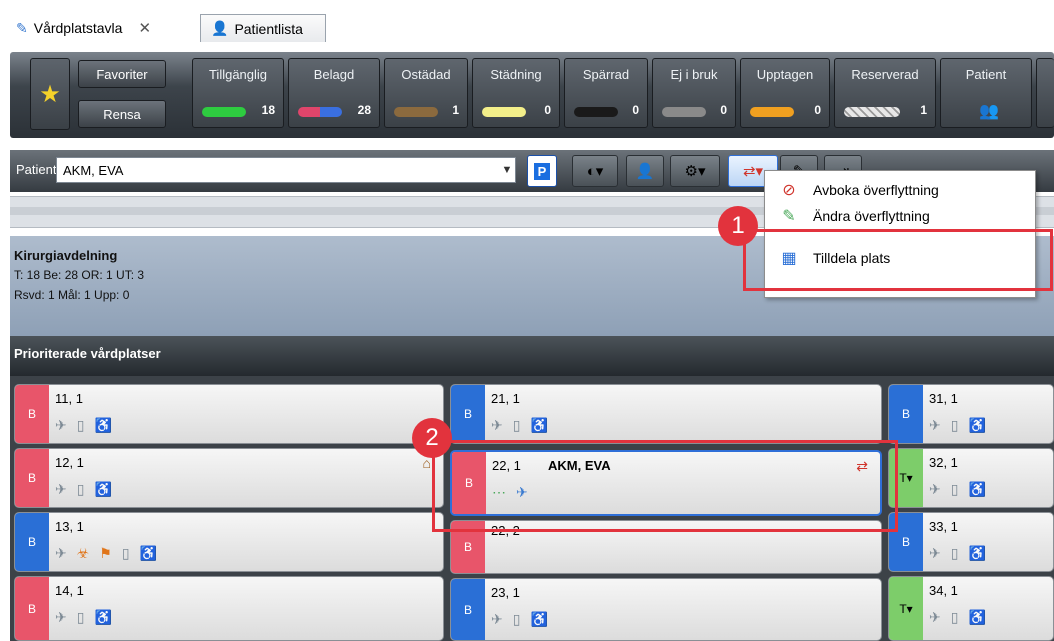 This screenshot has width=1054, height=641. What do you see at coordinates (36, 169) in the screenshot?
I see `patient-label: Patient` at bounding box center [36, 169].